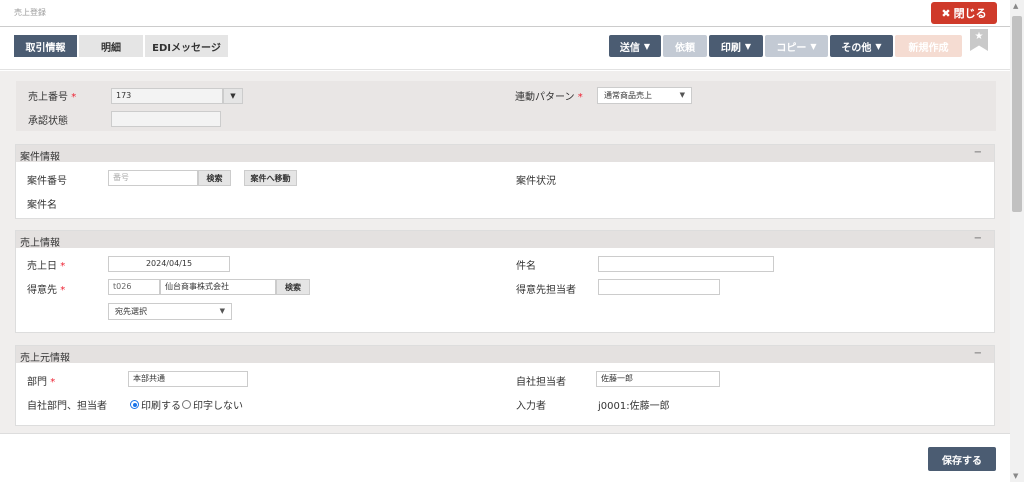 Image resolution: width=1024 pixels, height=482 pixels. What do you see at coordinates (212, 404) in the screenshot?
I see `print-off-radio: 印字しない` at bounding box center [212, 404].